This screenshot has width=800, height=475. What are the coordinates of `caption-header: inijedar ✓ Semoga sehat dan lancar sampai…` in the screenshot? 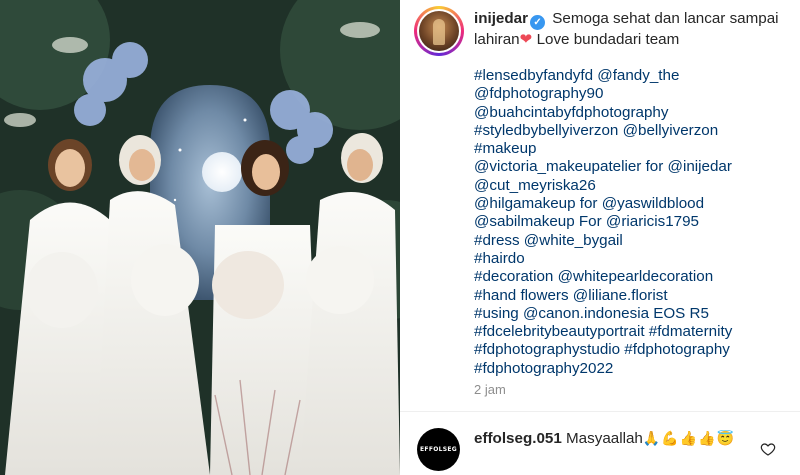 It's located at (634, 29).